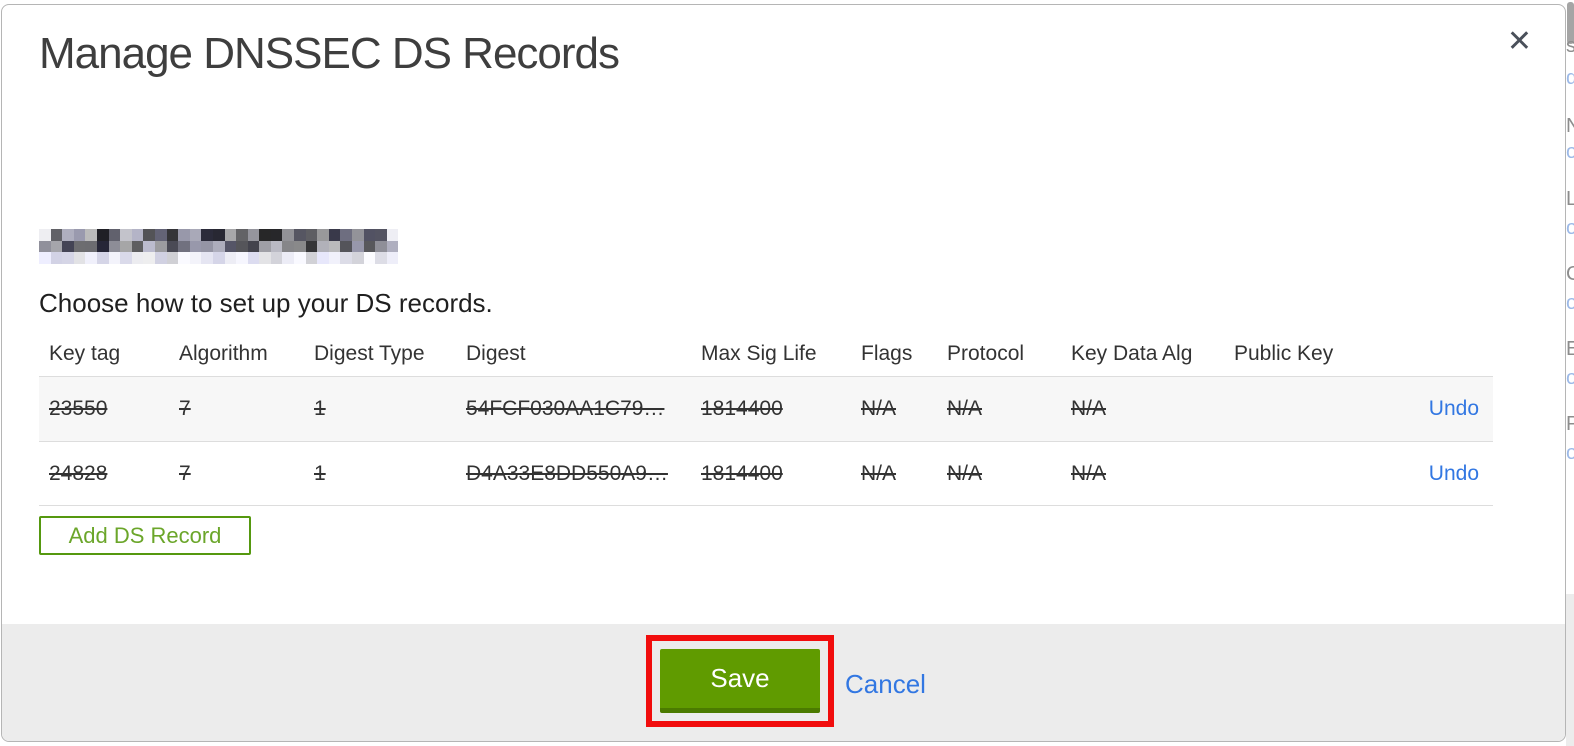  Describe the element at coordinates (223, 353) in the screenshot. I see `header-algorithm: Algorithm` at that location.